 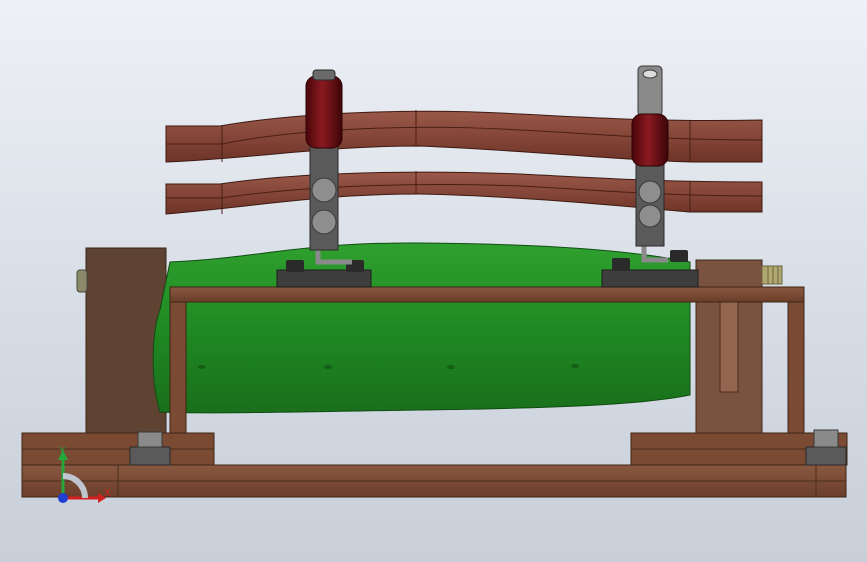 What do you see at coordinates (464, 136) in the screenshot?
I see `upper-bow-strip` at bounding box center [464, 136].